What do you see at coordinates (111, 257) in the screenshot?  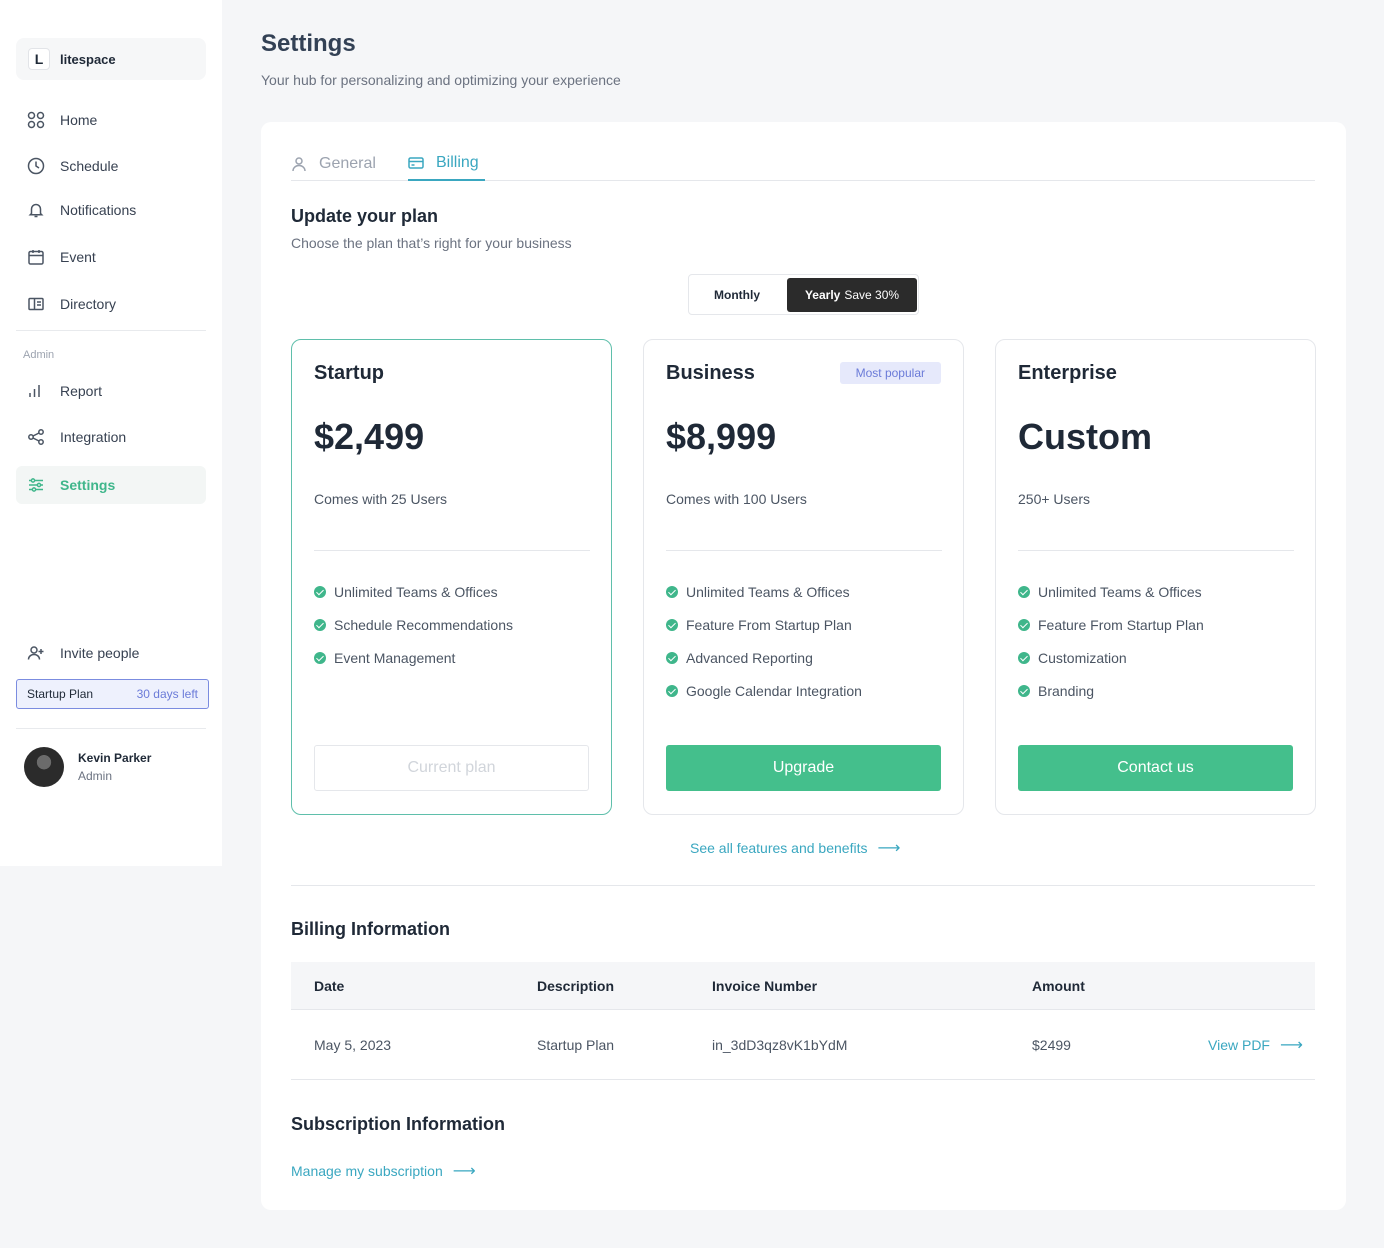 I see `sidebar-item-event: Event` at bounding box center [111, 257].